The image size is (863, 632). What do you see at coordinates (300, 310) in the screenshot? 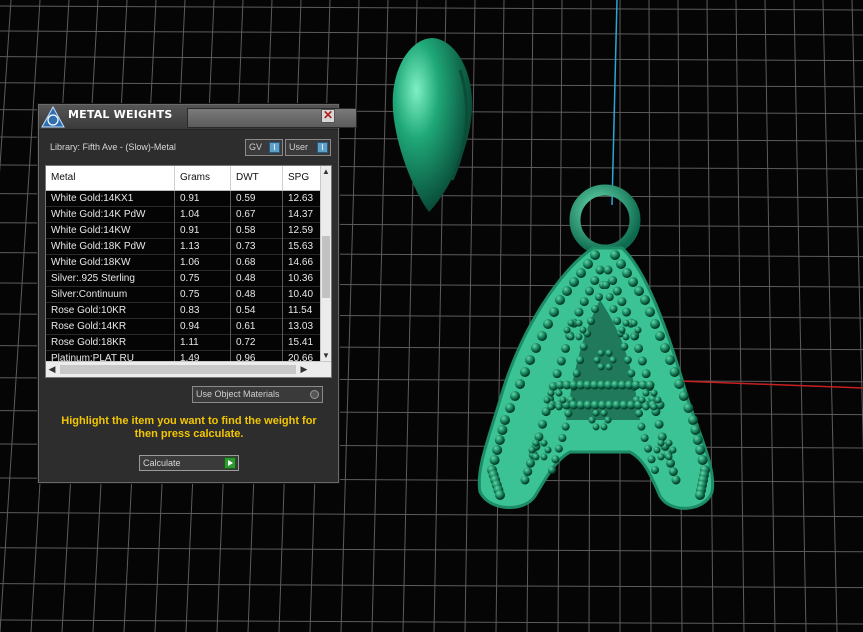
I see `spg-cell: 11.54` at bounding box center [300, 310].